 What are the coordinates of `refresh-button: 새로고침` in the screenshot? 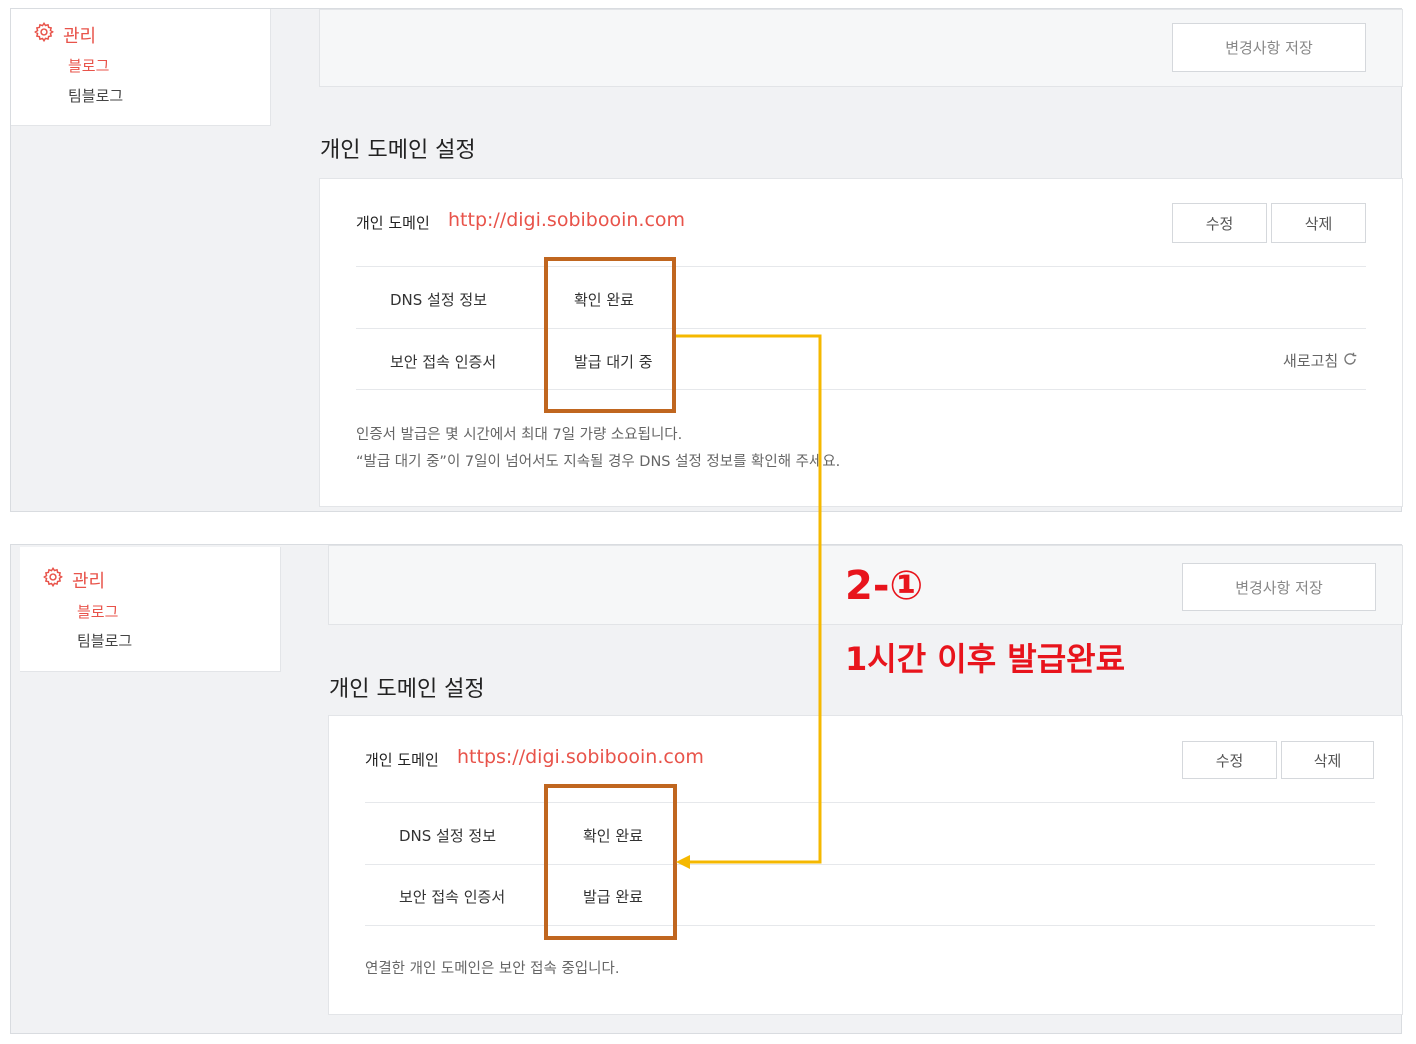 It's located at (1320, 360).